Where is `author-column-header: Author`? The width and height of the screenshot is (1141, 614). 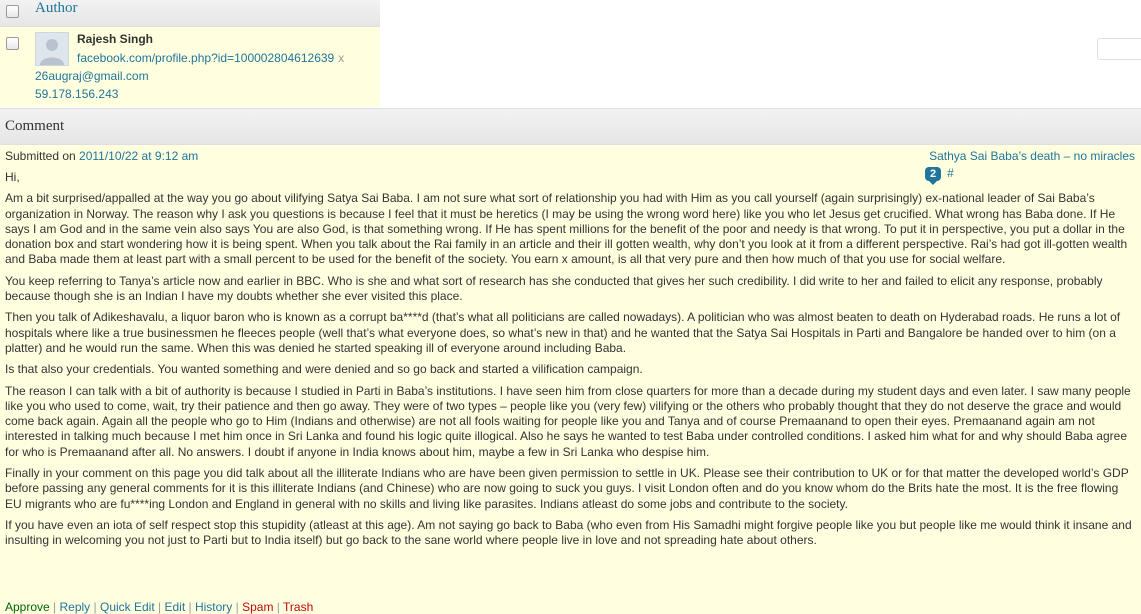
author-column-header: Author is located at coordinates (190, 13).